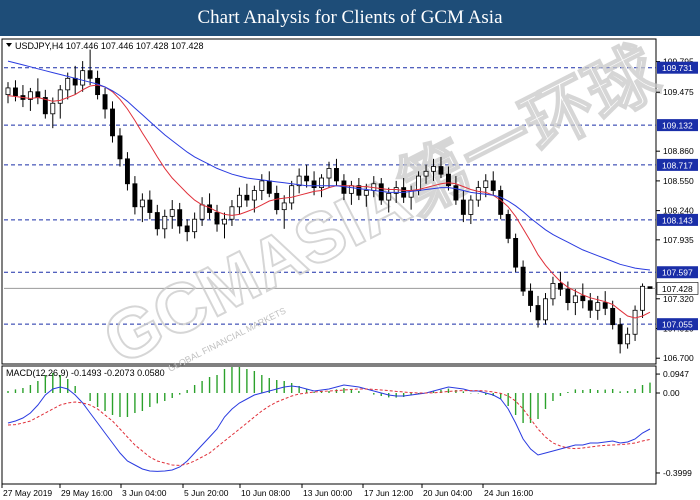 Image resolution: width=700 pixels, height=500 pixels. What do you see at coordinates (327, 493) in the screenshot?
I see `x-tick-label: 13 Jun 00:00` at bounding box center [327, 493].